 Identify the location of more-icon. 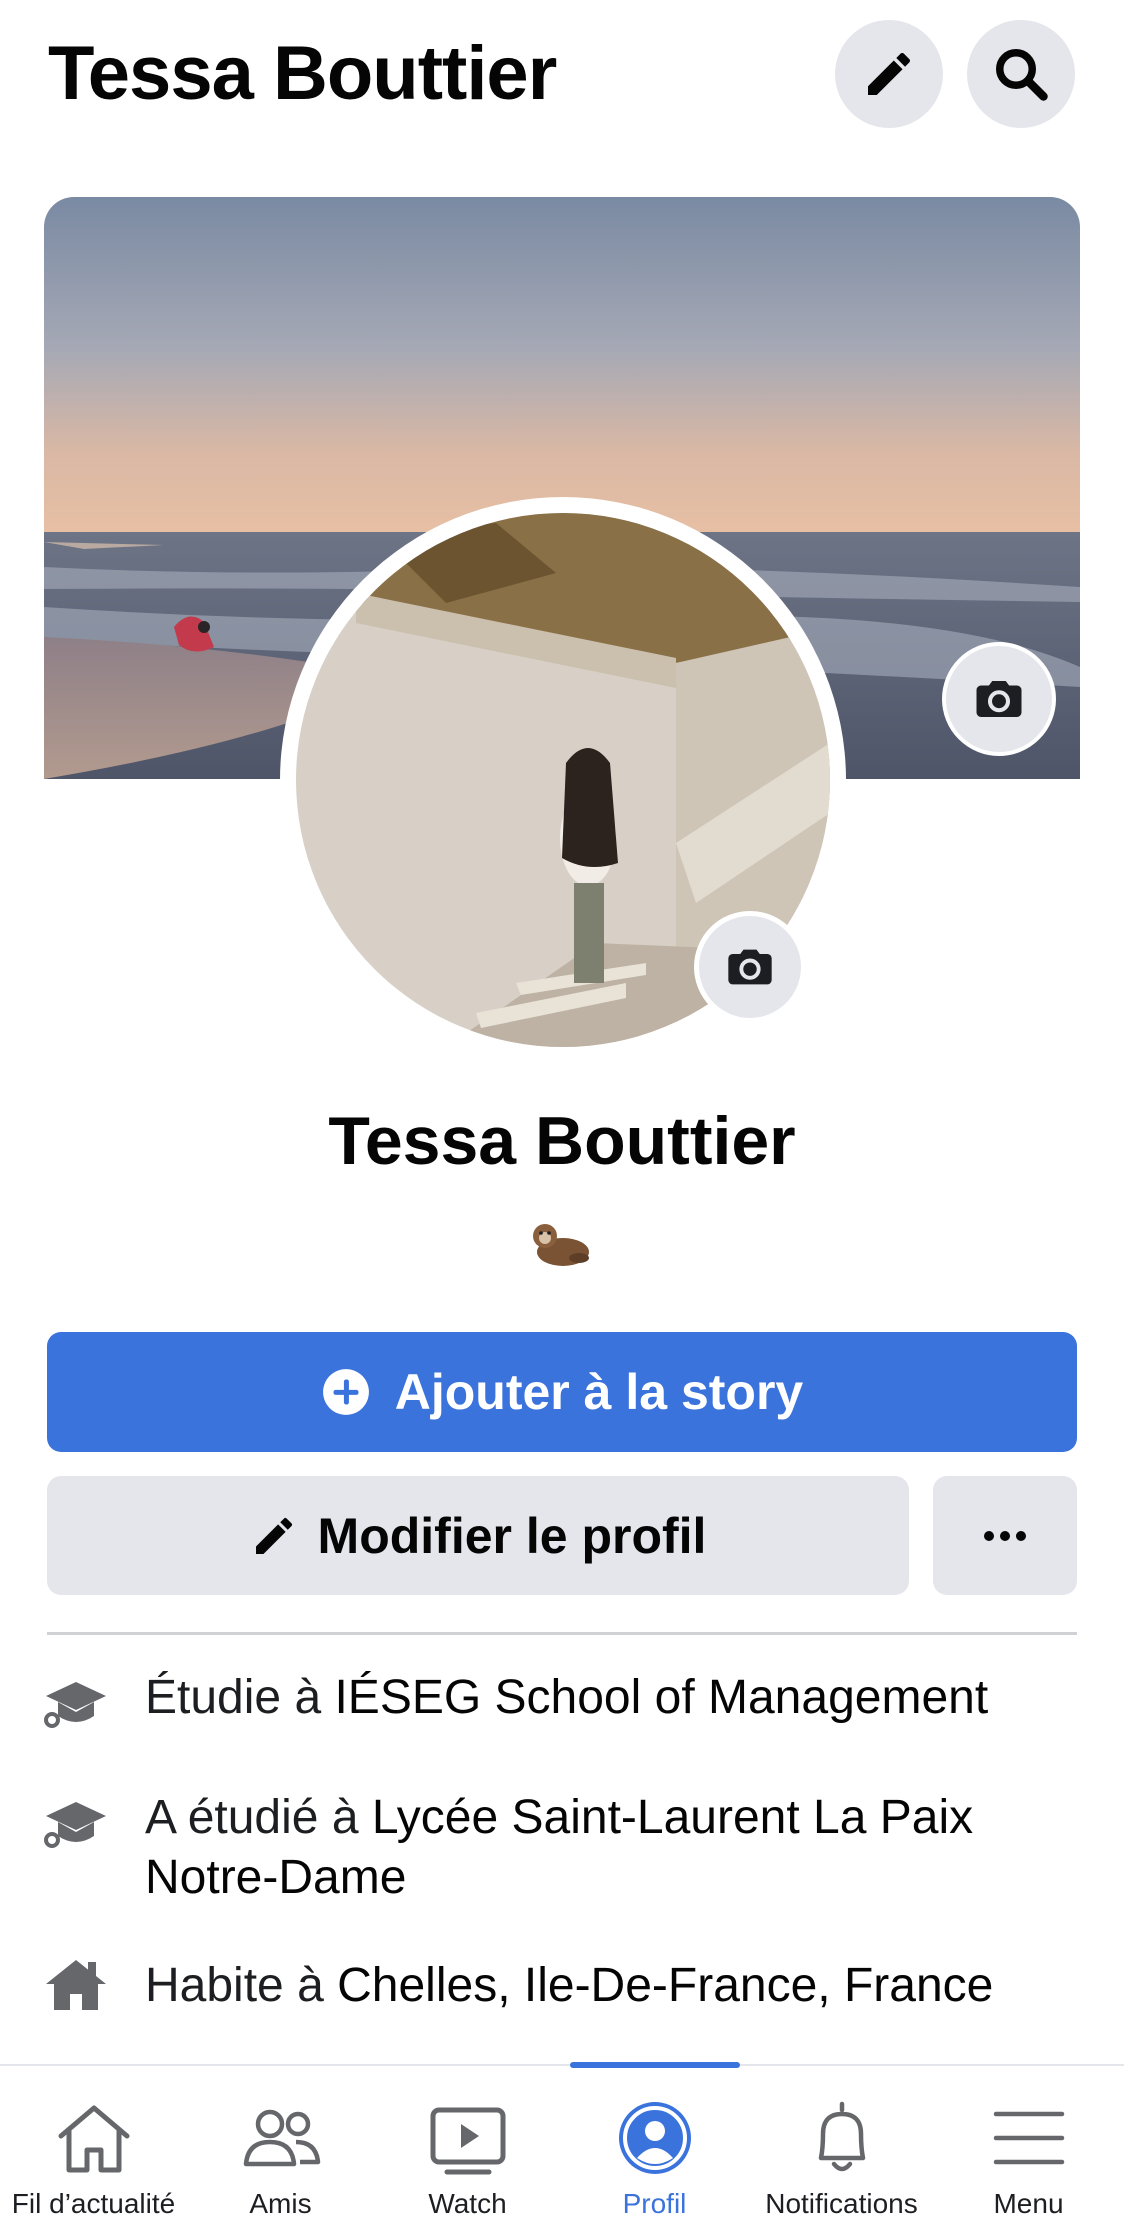
(1005, 1535).